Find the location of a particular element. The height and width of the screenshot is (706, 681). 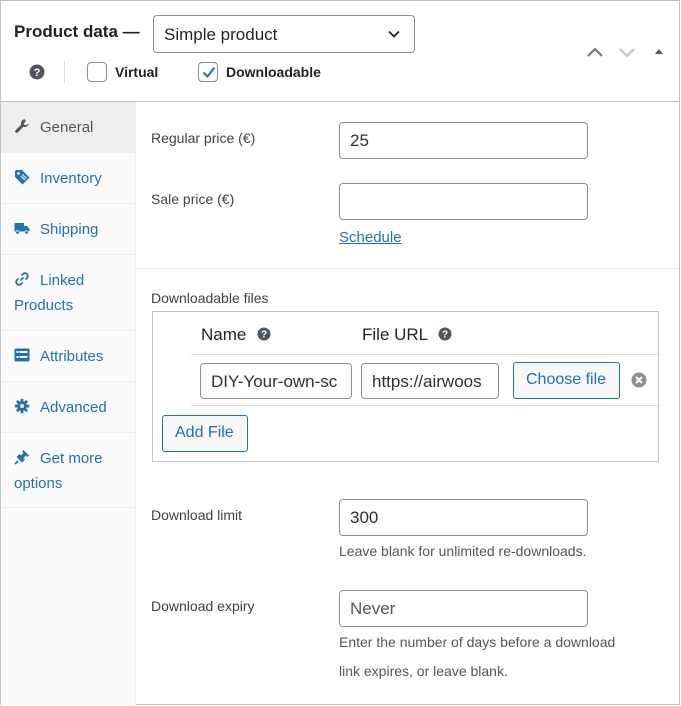

choose-file-button: Choose file is located at coordinates (566, 380).